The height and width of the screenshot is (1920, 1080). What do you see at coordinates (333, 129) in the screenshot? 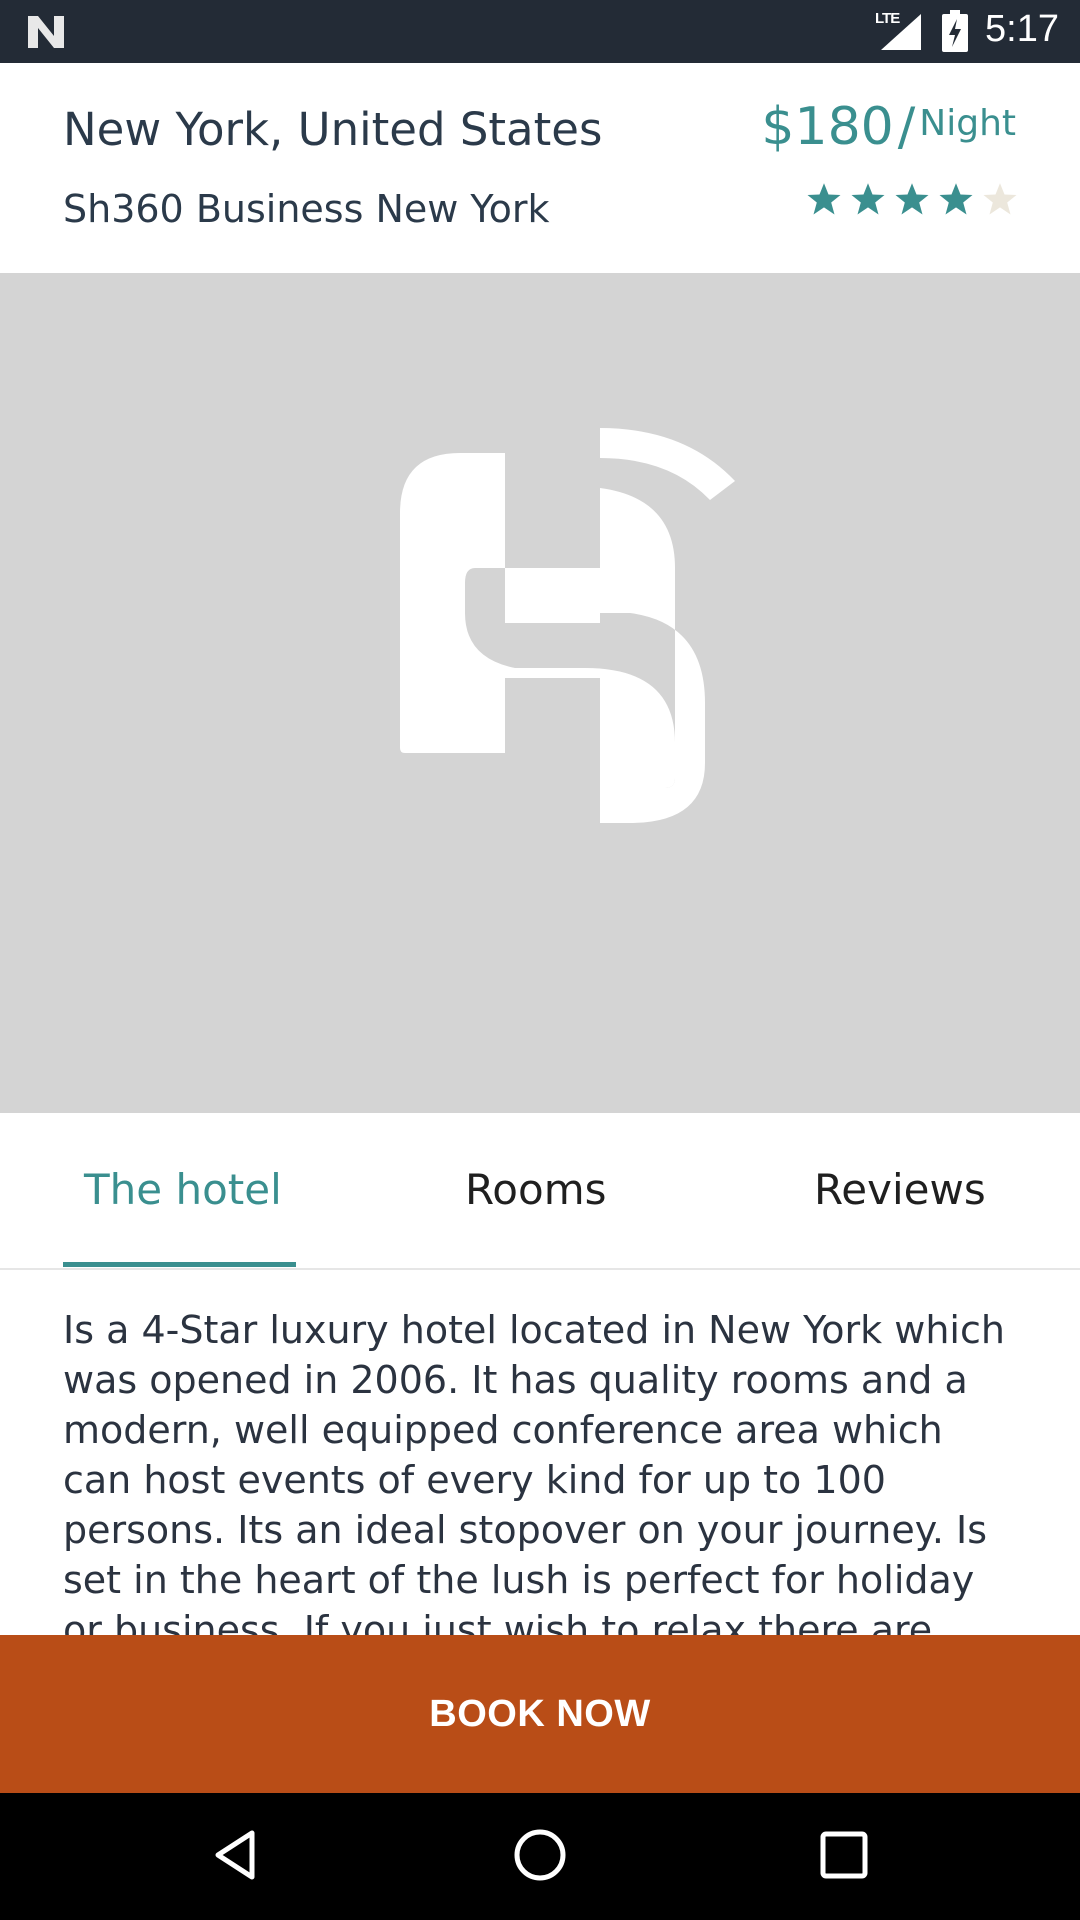
I see `hotel-location: New York, United States` at bounding box center [333, 129].